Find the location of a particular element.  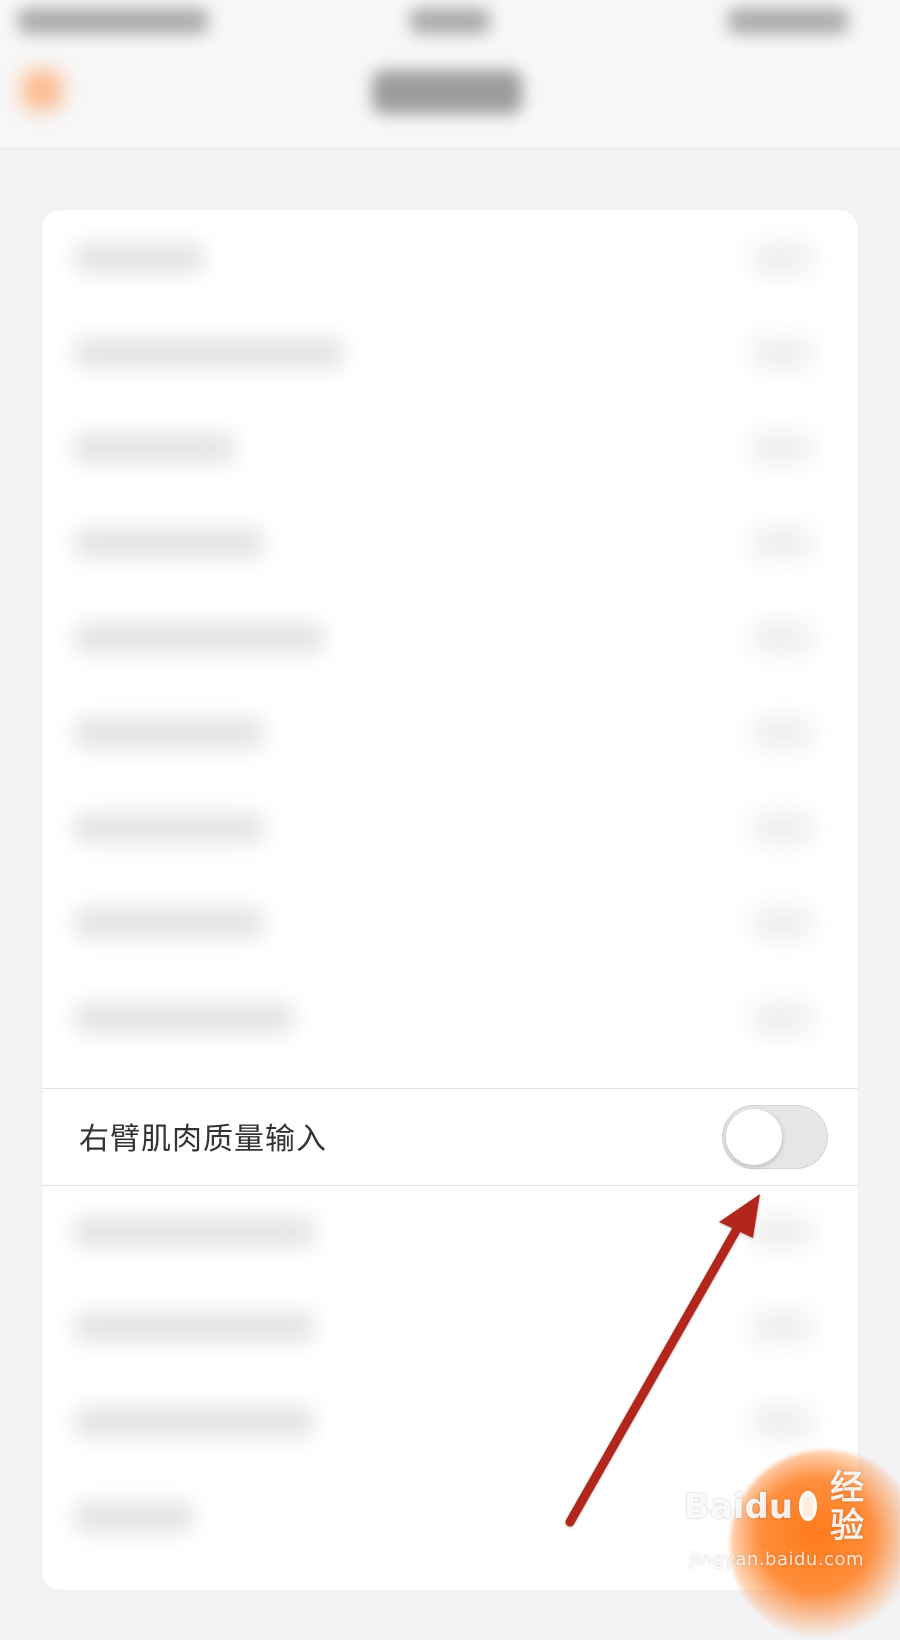

page-title-blur is located at coordinates (447, 92).